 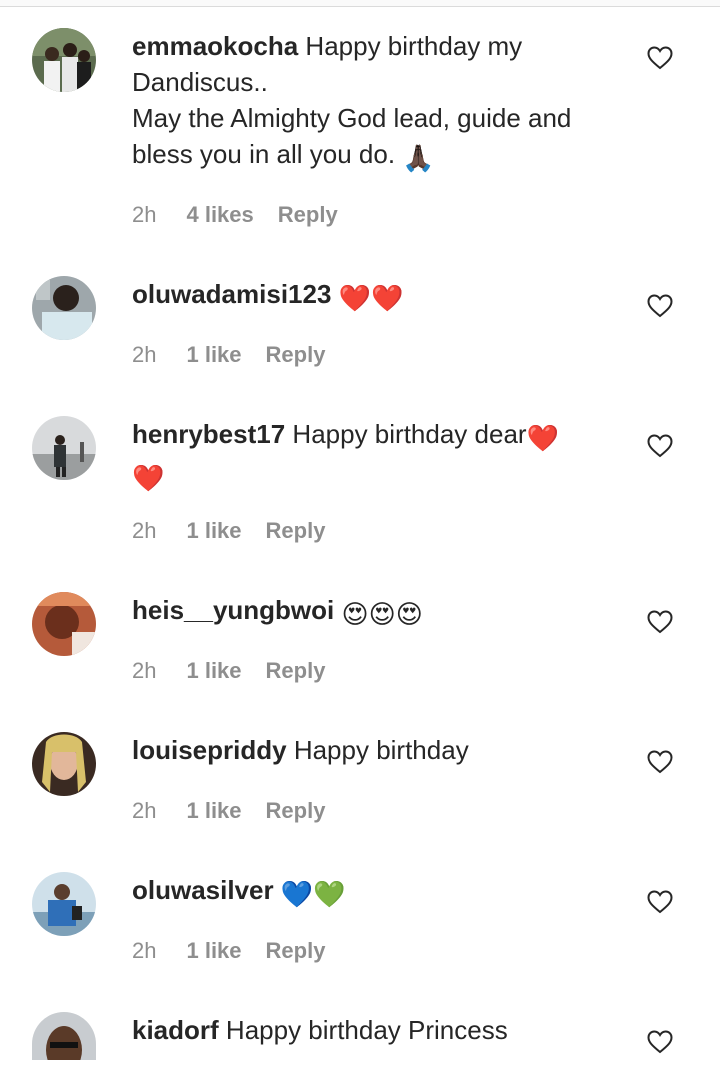 I want to click on hearts-emoji: ❤️❤️, so click(x=371, y=298).